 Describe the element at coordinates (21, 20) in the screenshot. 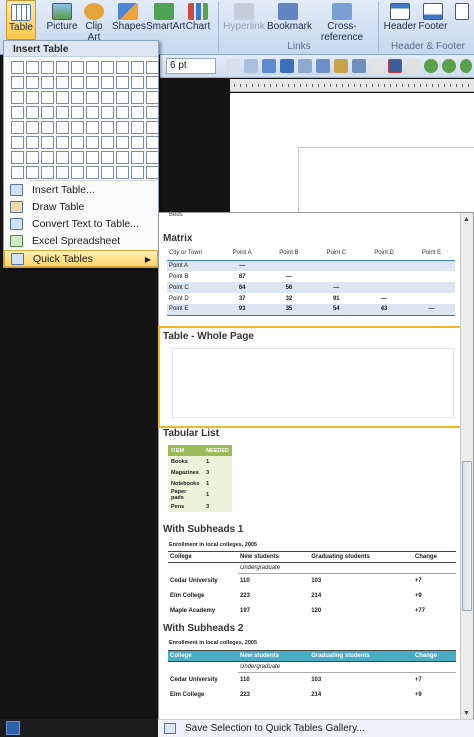

I see `table-button: Table` at that location.